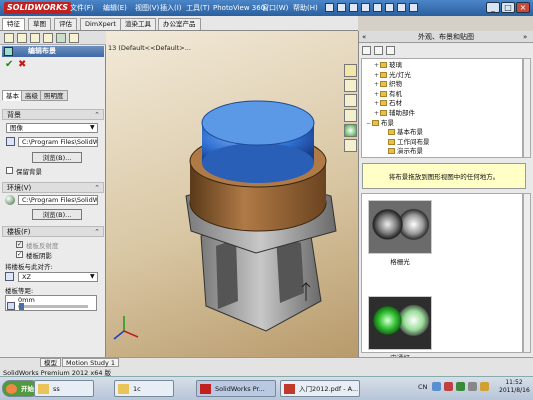  I want to click on background-group-header: 背景 ⌃, so click(53, 114).